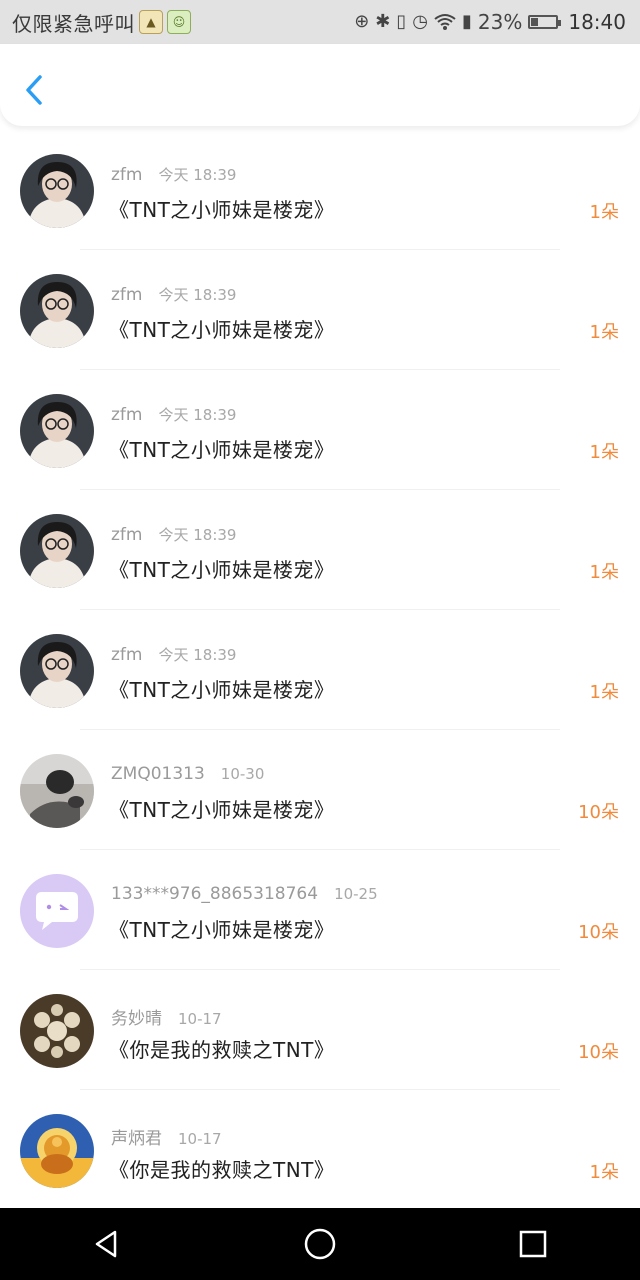 This screenshot has height=1280, width=640. Describe the element at coordinates (320, 1150) in the screenshot. I see `list-item: 声炳君 10-17 《你是我的救赎之TNT》 1朵` at that location.